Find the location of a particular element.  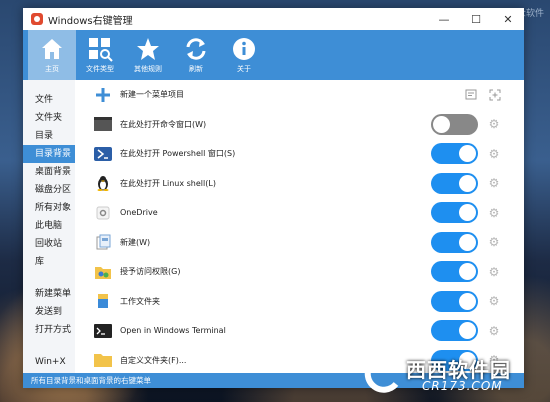

title-bar: Windows右键管理 — ☐ ✕ is located at coordinates (273, 19).